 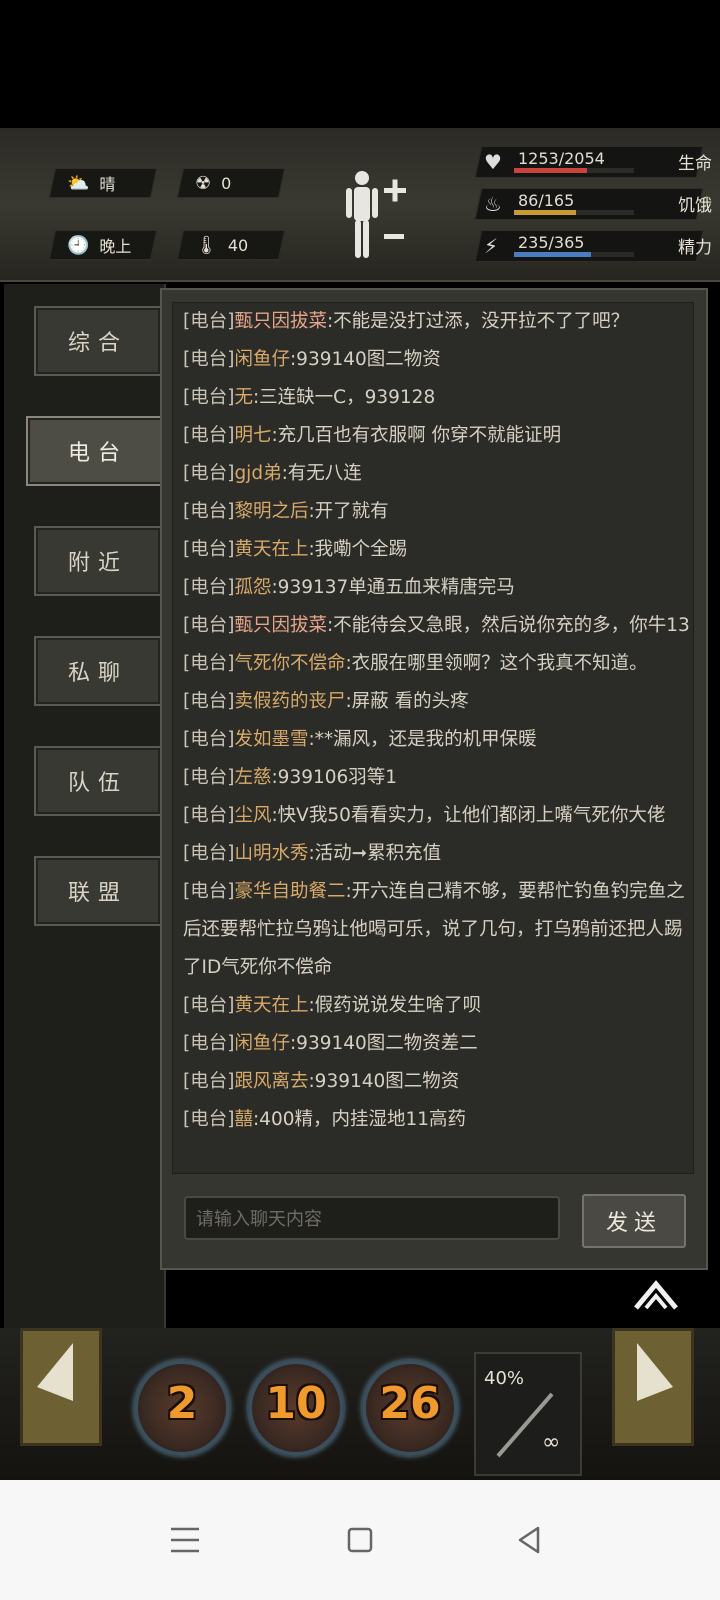 What do you see at coordinates (375, 853) in the screenshot?
I see `message-text: :活动➞累积充值` at bounding box center [375, 853].